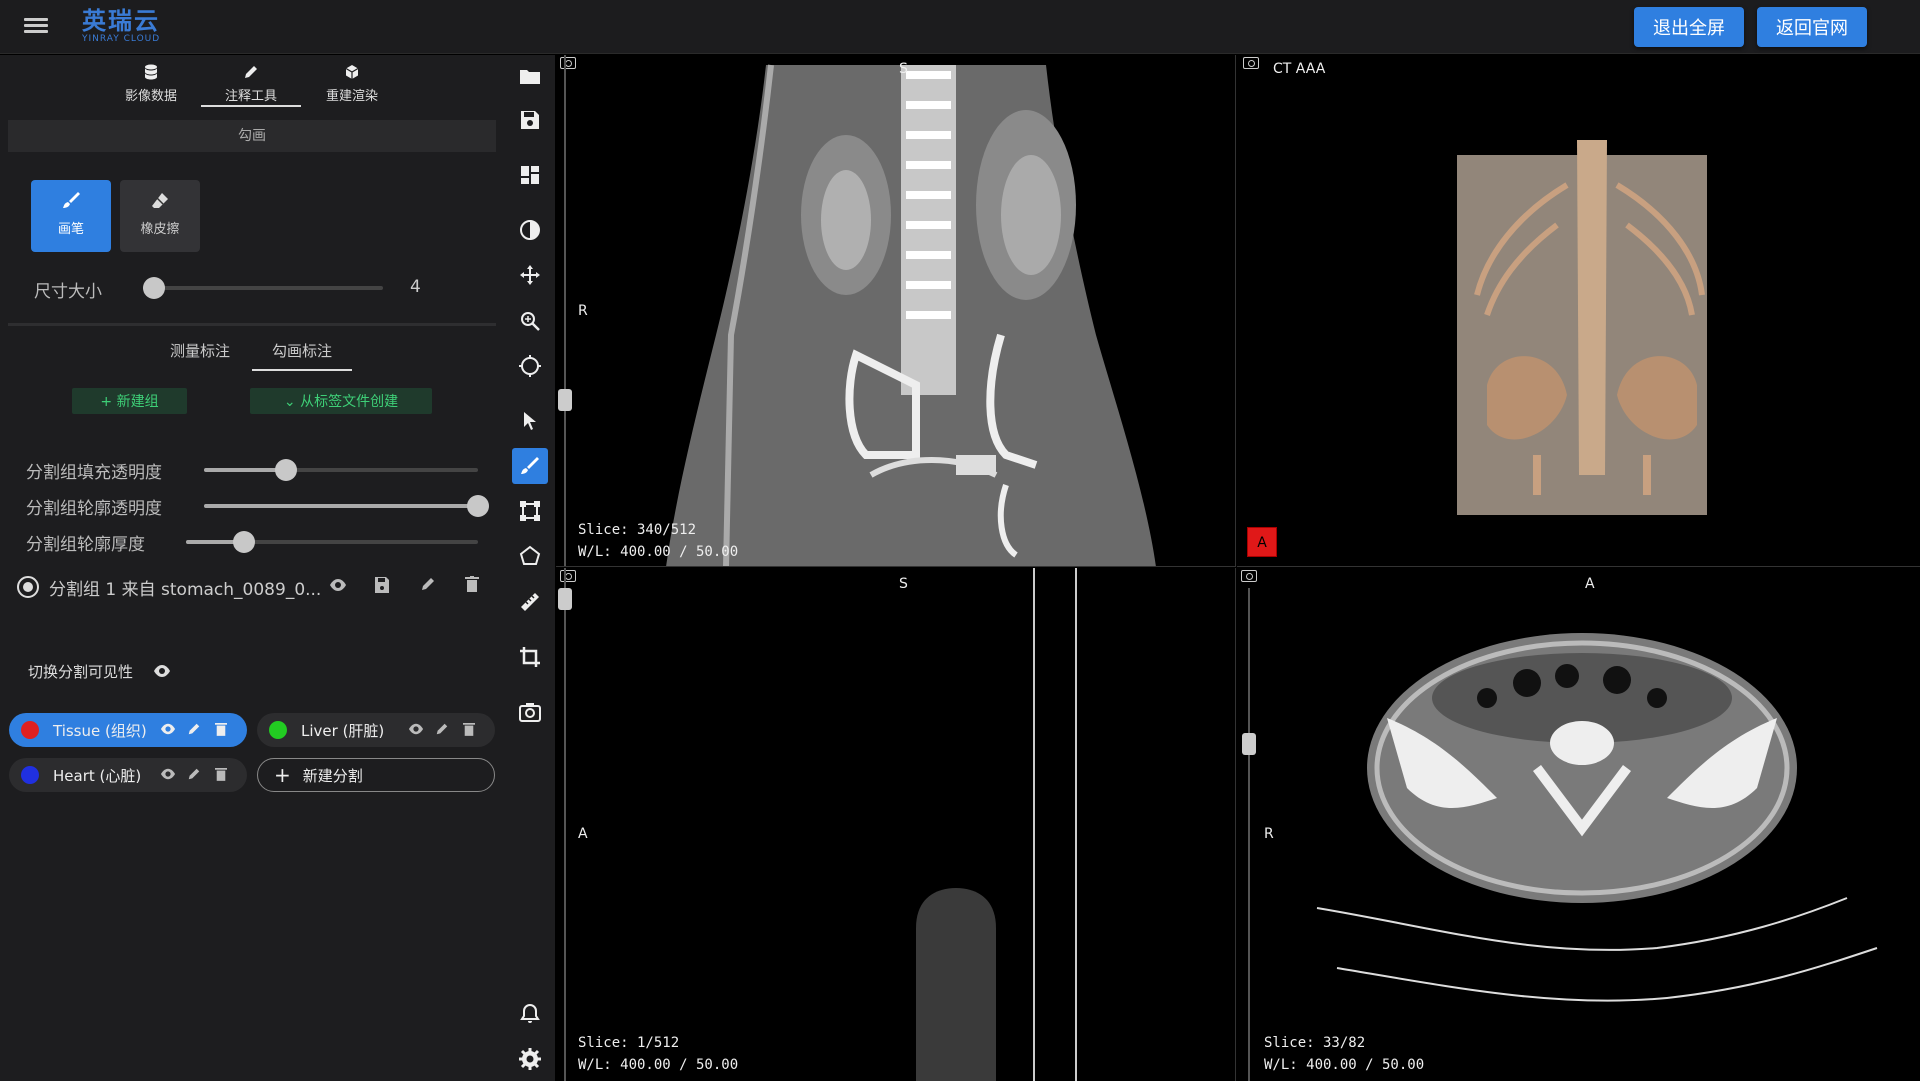 The height and width of the screenshot is (1081, 1920). Describe the element at coordinates (478, 506) in the screenshot. I see `outline-opacity-knob` at that location.